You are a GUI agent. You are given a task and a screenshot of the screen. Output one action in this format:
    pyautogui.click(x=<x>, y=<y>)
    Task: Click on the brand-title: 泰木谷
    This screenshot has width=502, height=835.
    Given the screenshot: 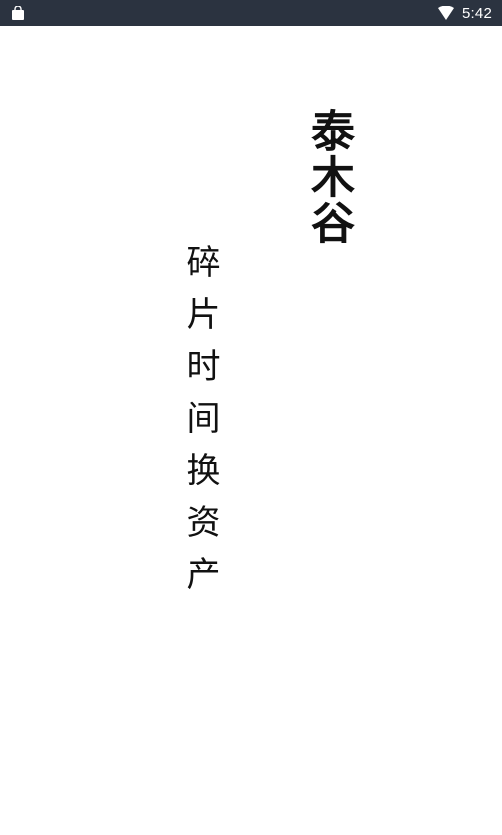 What is the action you would take?
    pyautogui.click(x=328, y=177)
    